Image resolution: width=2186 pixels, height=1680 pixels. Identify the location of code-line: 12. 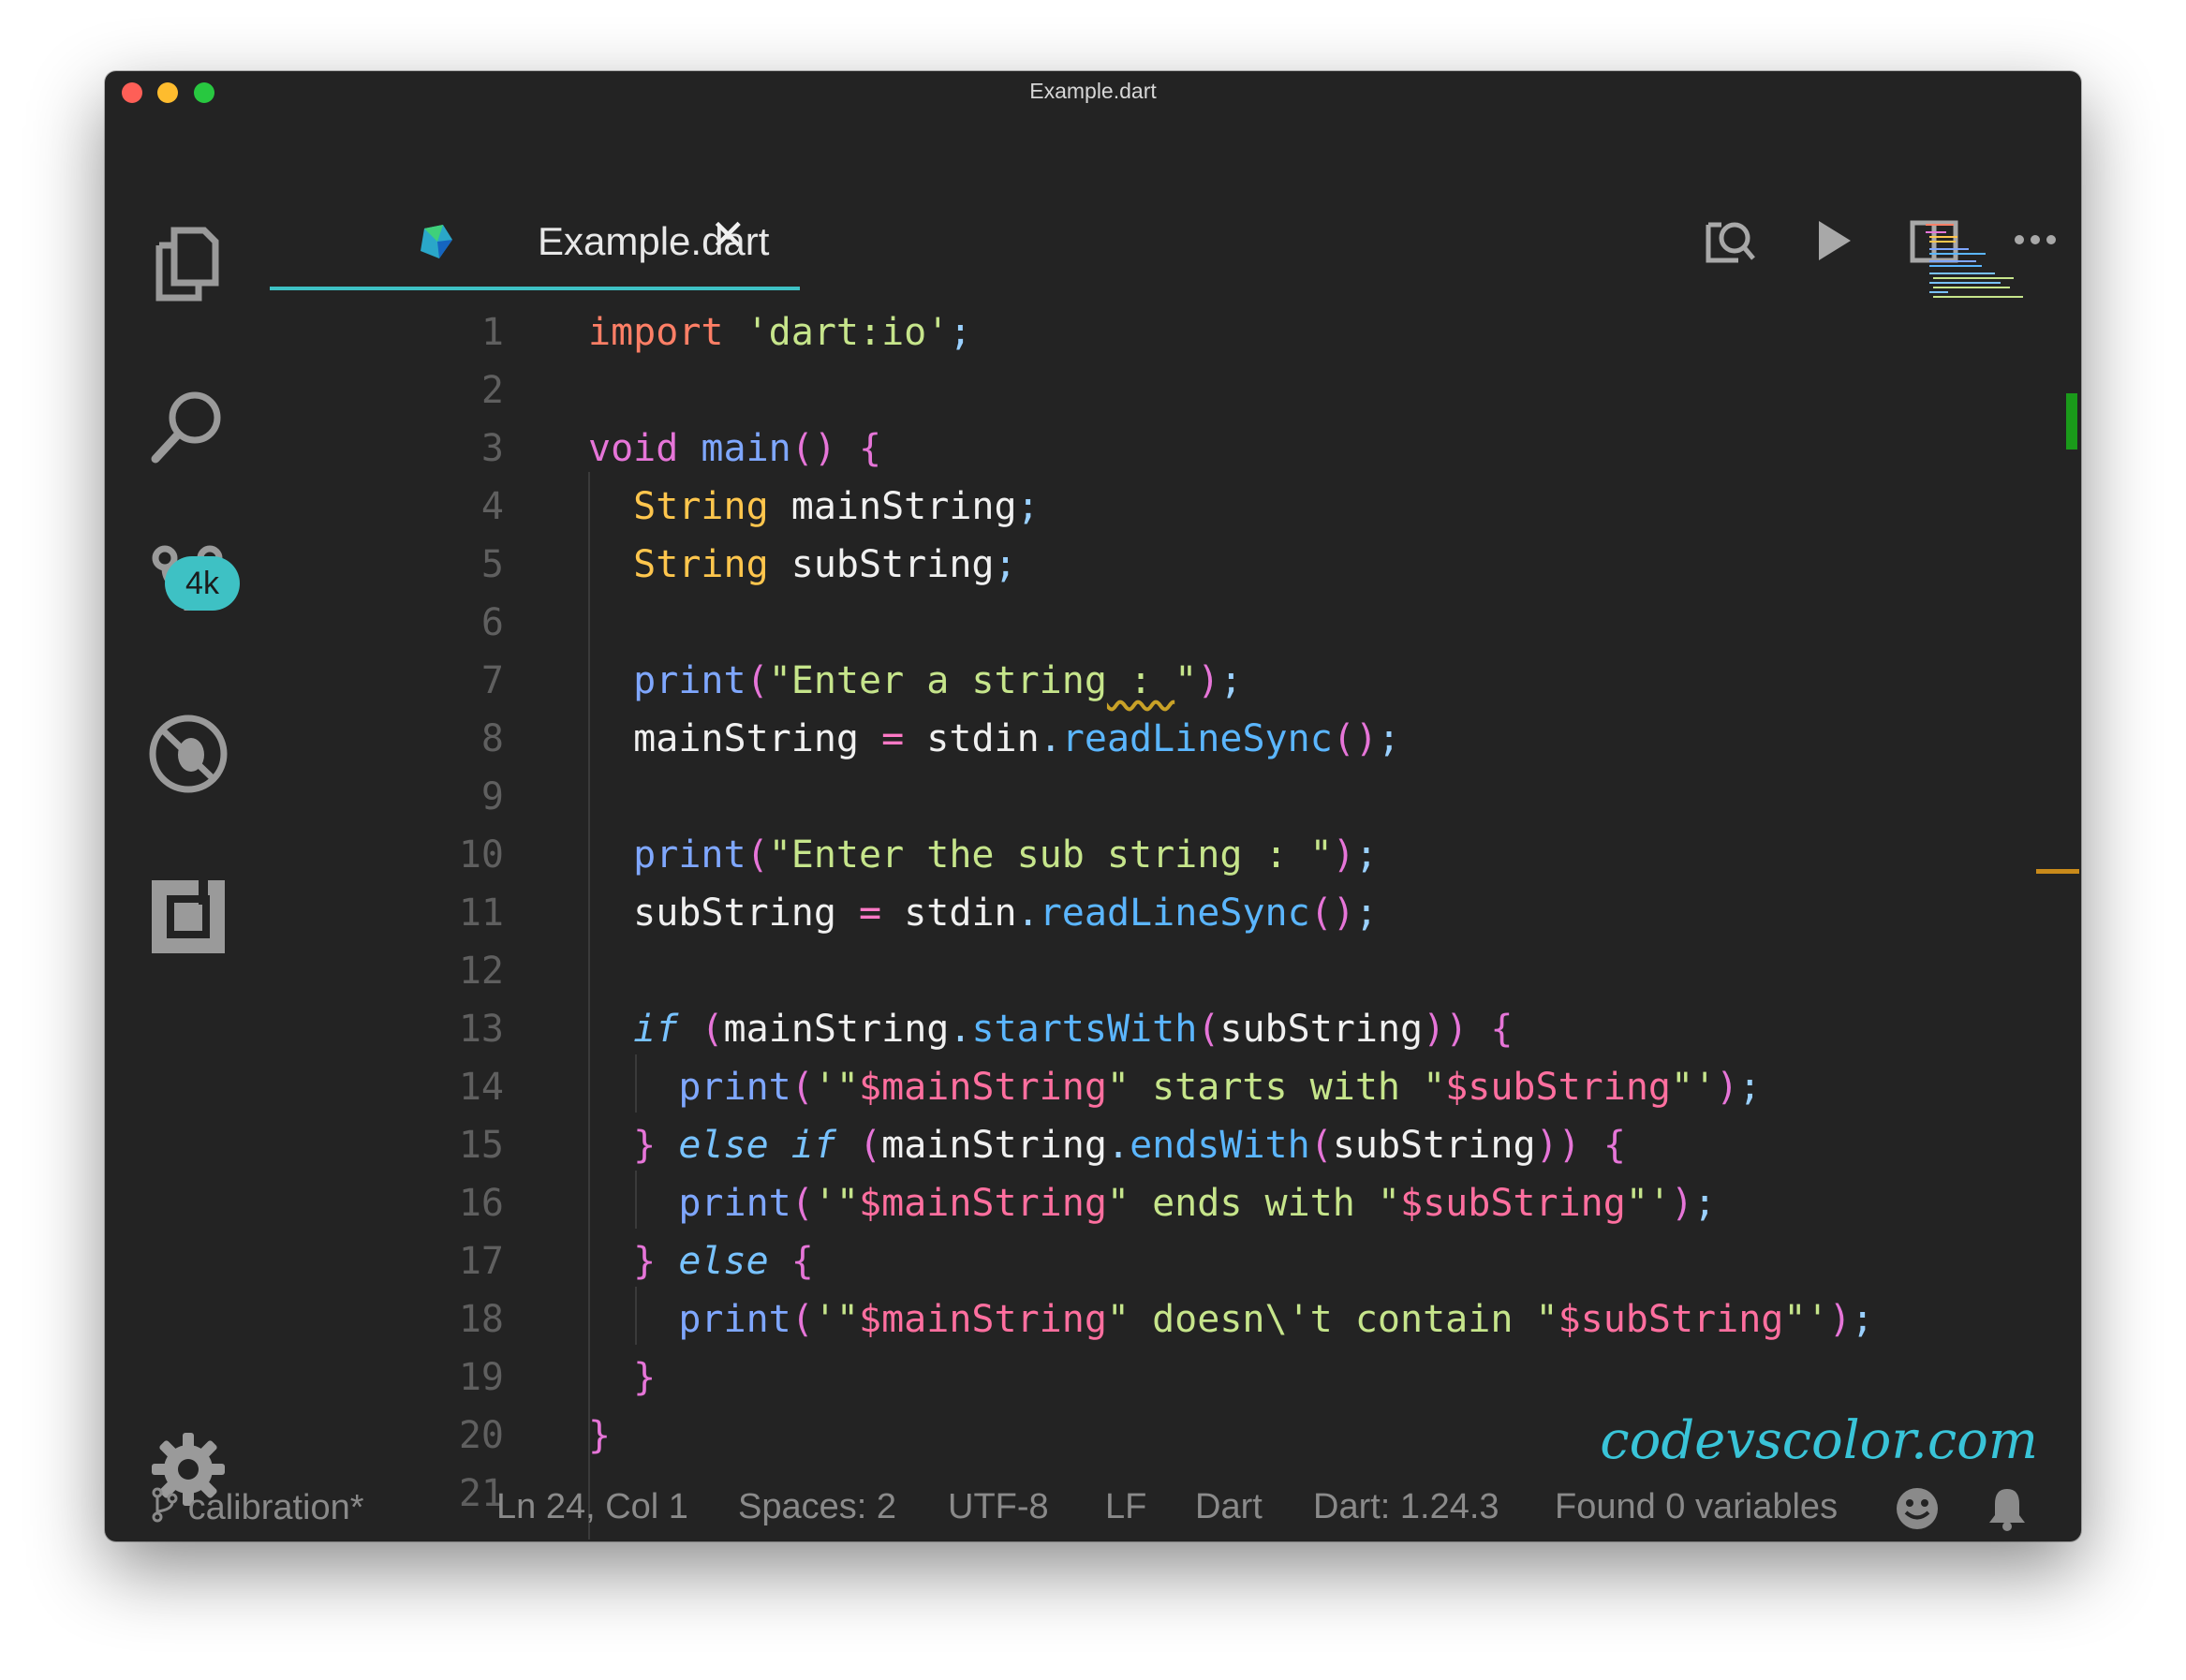
(1150, 971).